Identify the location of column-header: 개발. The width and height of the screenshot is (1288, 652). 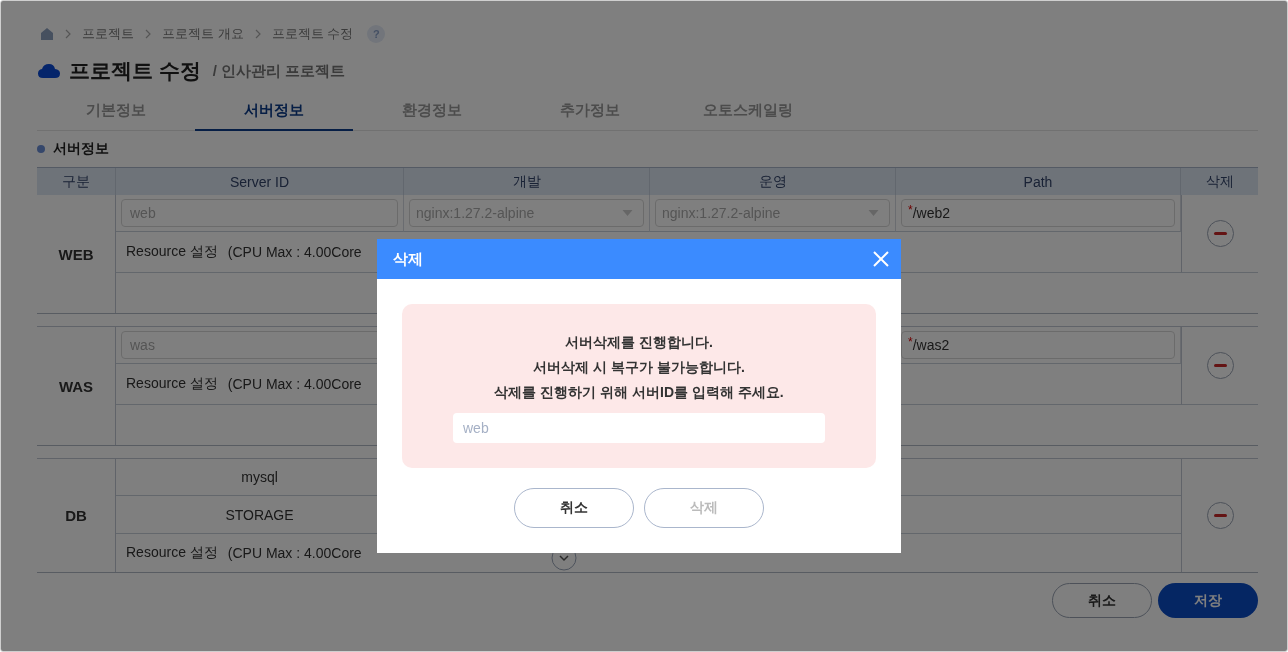
(527, 181).